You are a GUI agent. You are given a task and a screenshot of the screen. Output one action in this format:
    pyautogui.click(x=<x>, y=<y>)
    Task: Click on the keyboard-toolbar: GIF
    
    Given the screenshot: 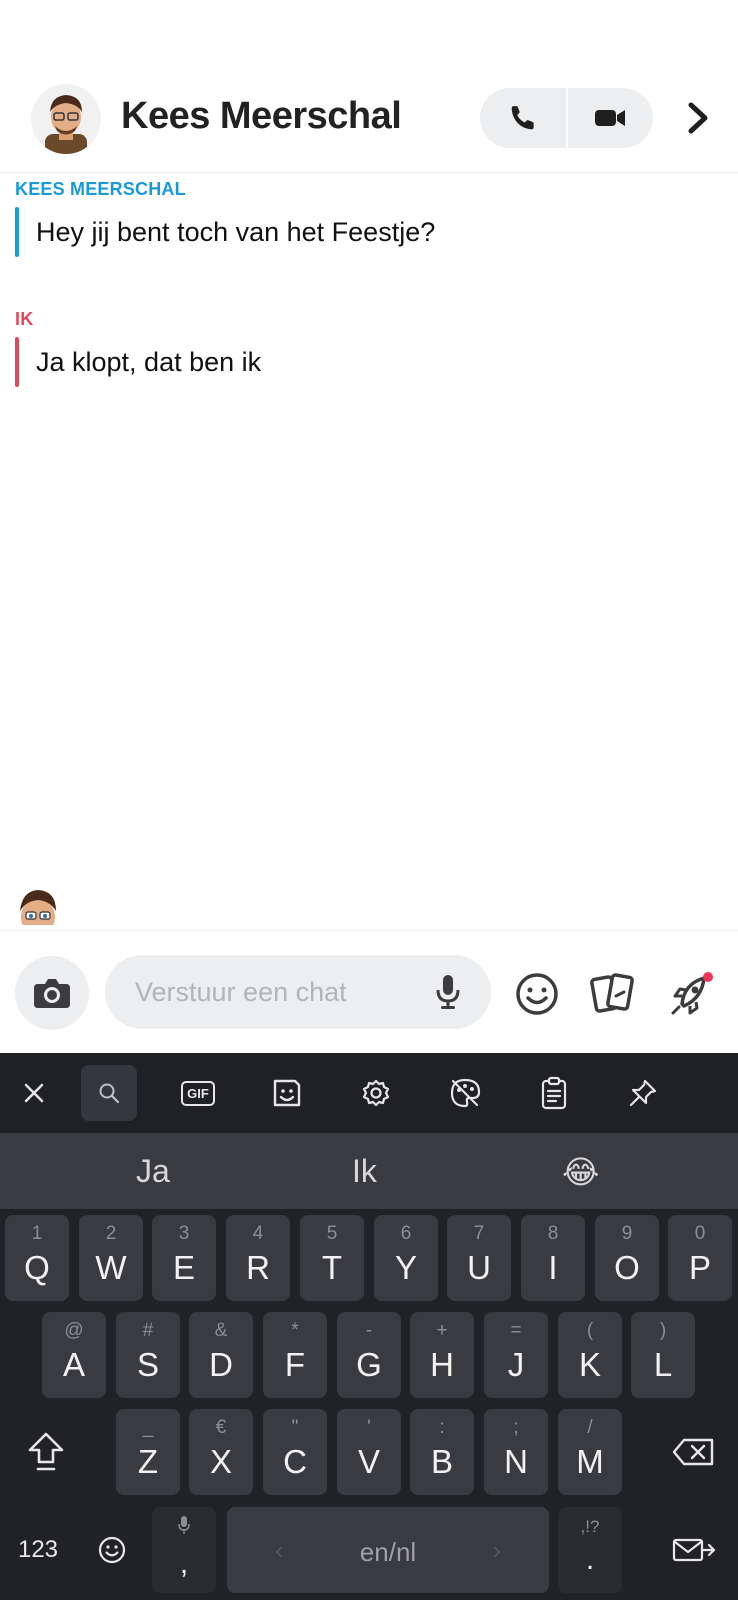 What is the action you would take?
    pyautogui.click(x=369, y=1092)
    